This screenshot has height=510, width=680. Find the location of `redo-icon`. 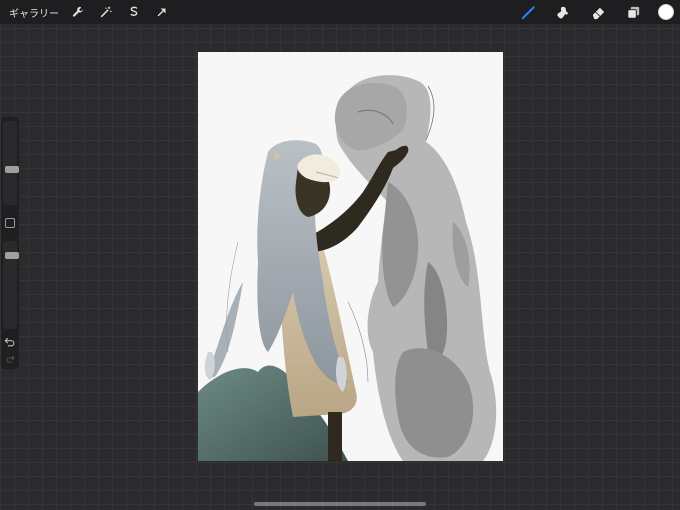

redo-icon is located at coordinates (10, 359).